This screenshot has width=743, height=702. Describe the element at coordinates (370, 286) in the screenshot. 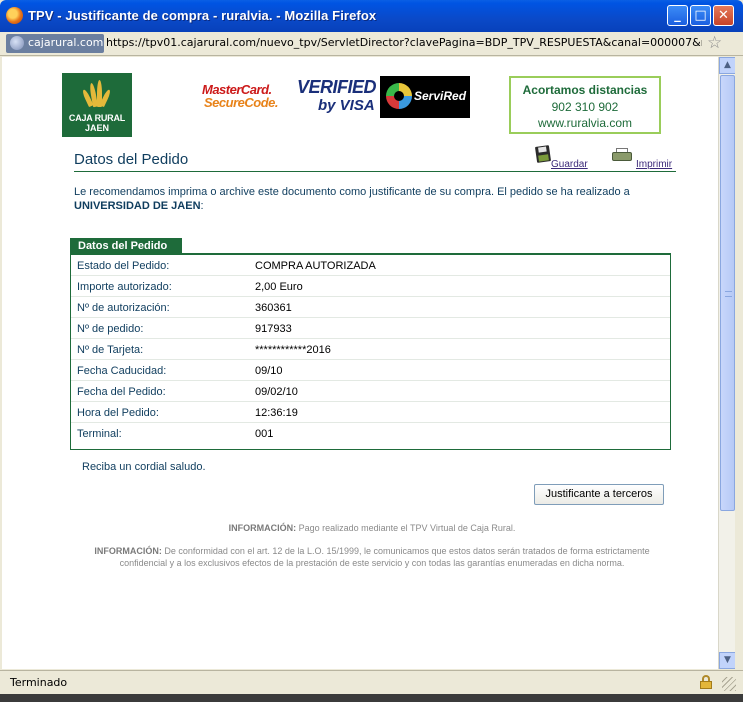

I see `table-row: Importe autorizado: 2,00 Euro` at that location.